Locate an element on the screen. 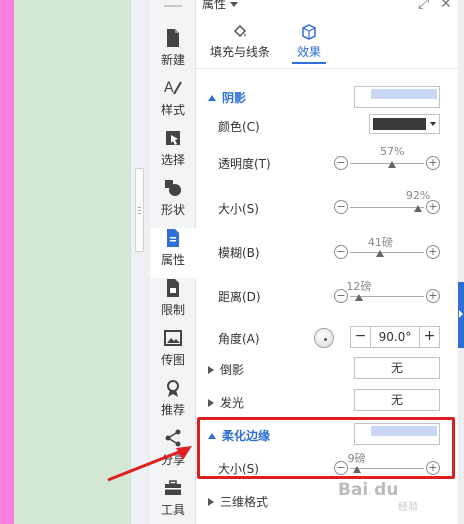 Image resolution: width=464 pixels, height=524 pixels. scrollbar-thumb is located at coordinates (139, 210).